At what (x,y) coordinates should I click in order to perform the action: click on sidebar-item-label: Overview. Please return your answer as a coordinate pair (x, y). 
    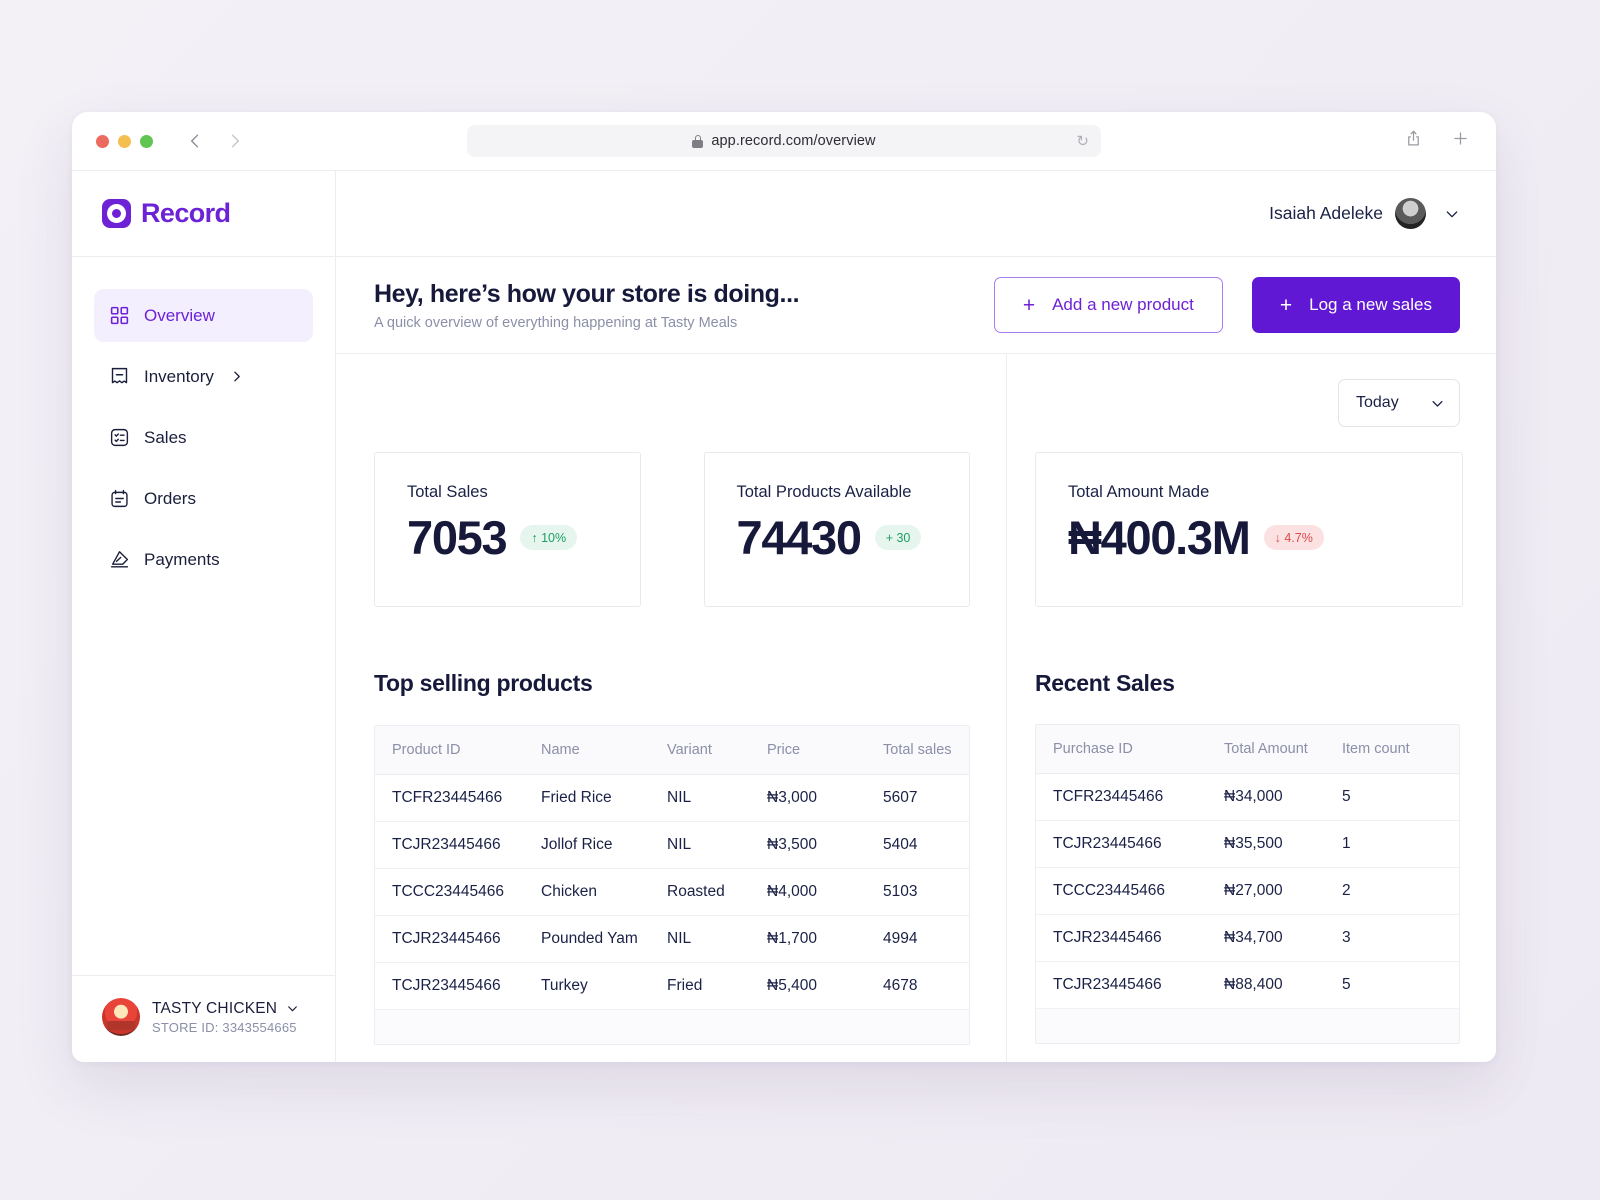
    Looking at the image, I should click on (179, 315).